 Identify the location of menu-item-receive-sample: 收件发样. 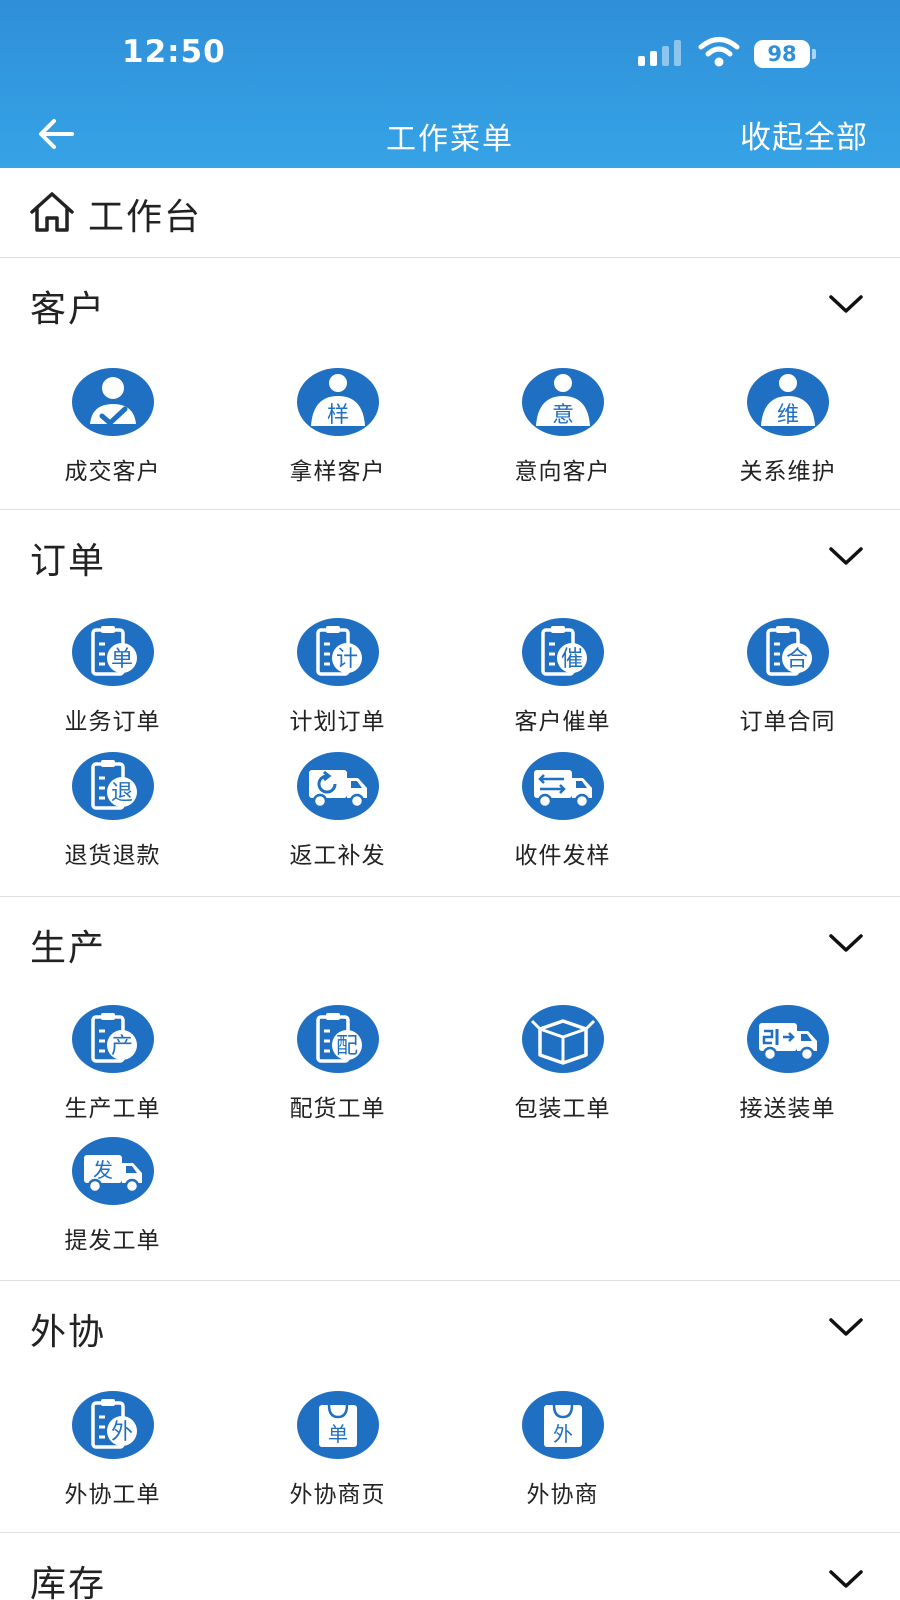
(562, 815).